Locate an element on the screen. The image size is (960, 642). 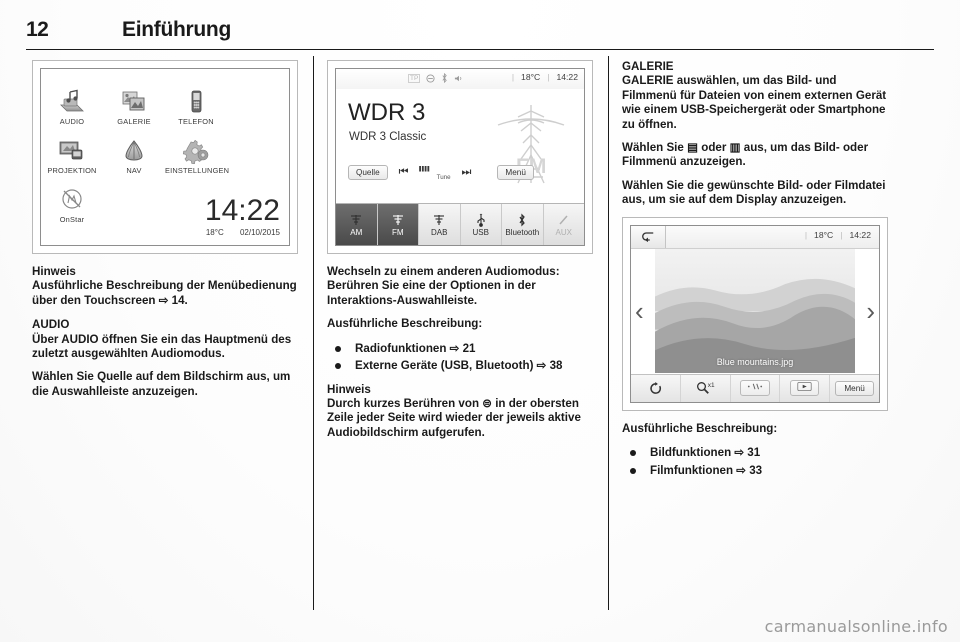
station-info: WDR 3 Classic is located at coordinates (388, 137).